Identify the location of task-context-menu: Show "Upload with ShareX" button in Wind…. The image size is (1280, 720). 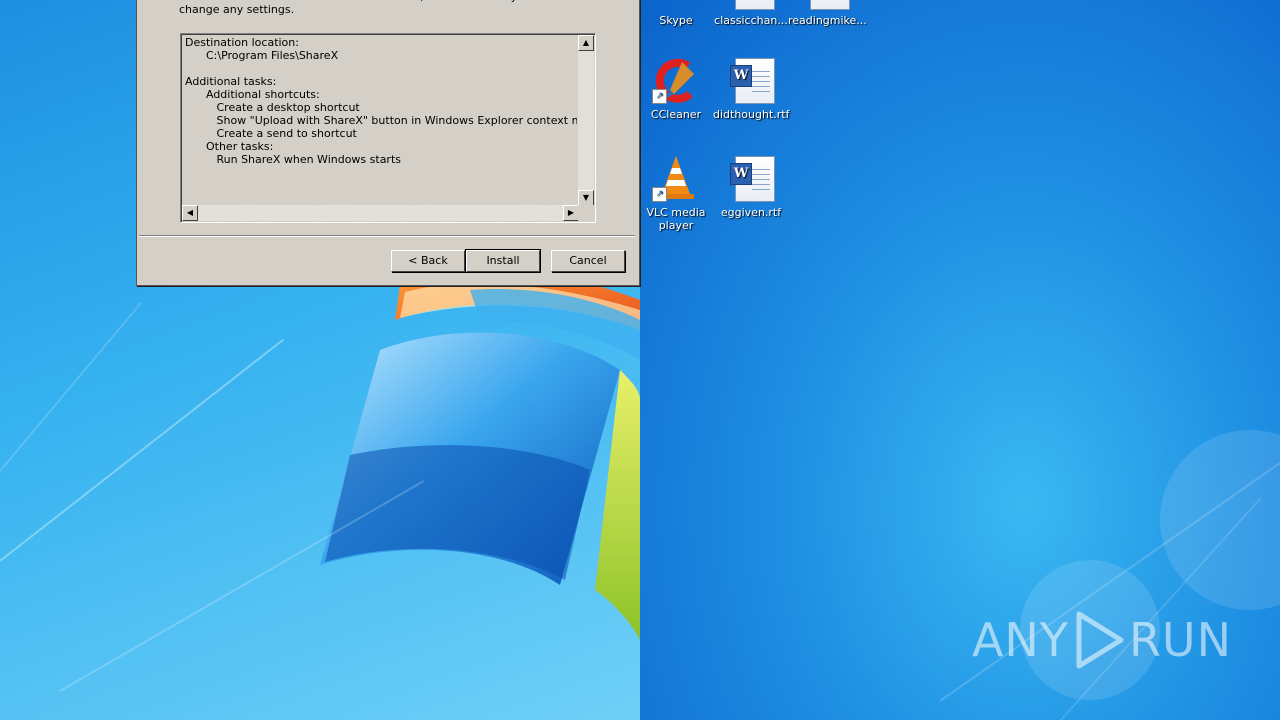
(396, 120).